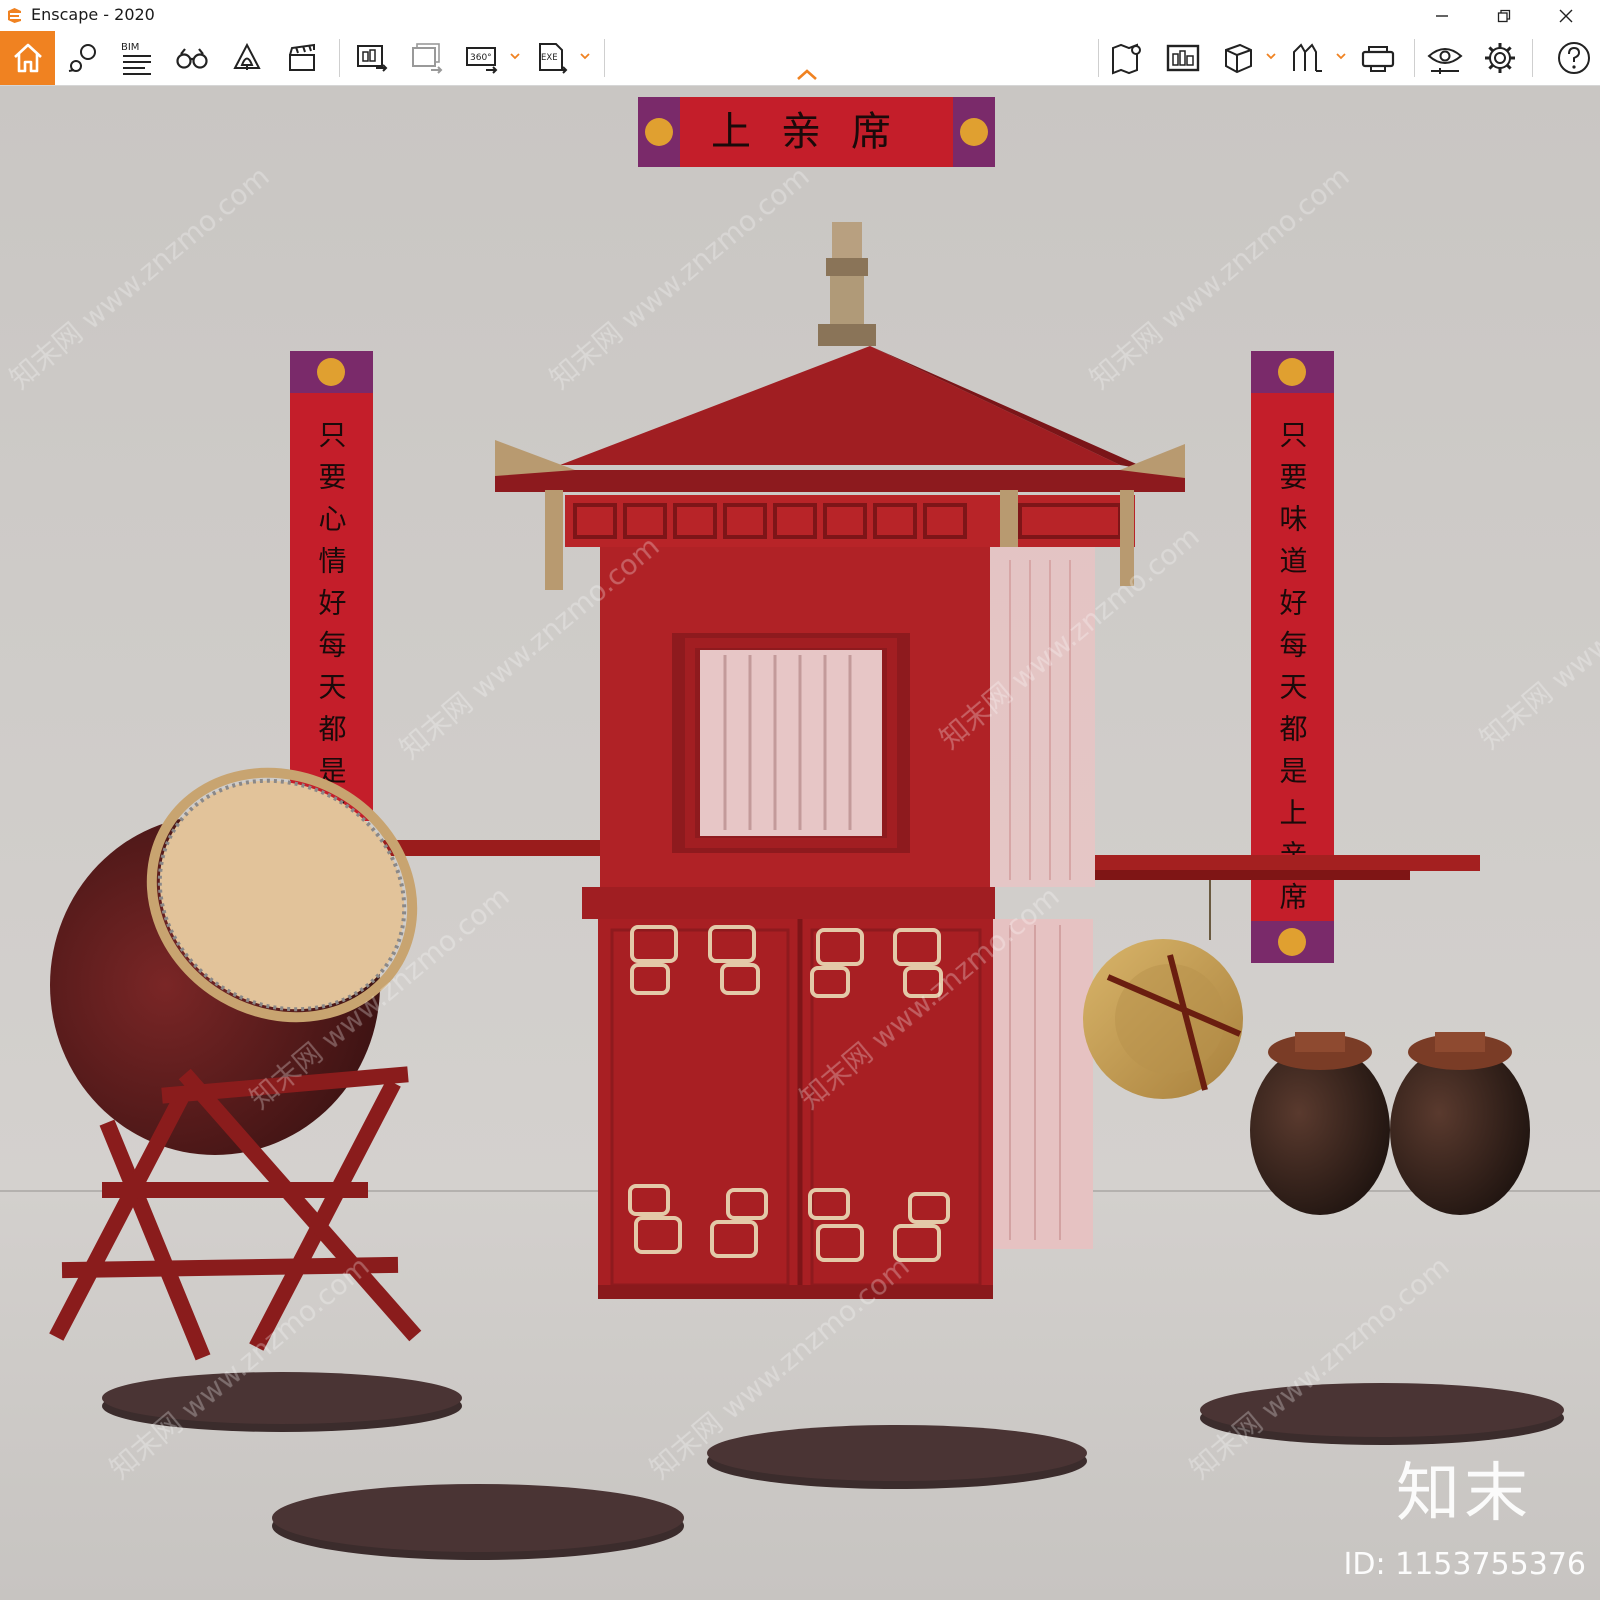 Image resolution: width=1600 pixels, height=1600 pixels. I want to click on enscape-logo-icon, so click(14, 15).